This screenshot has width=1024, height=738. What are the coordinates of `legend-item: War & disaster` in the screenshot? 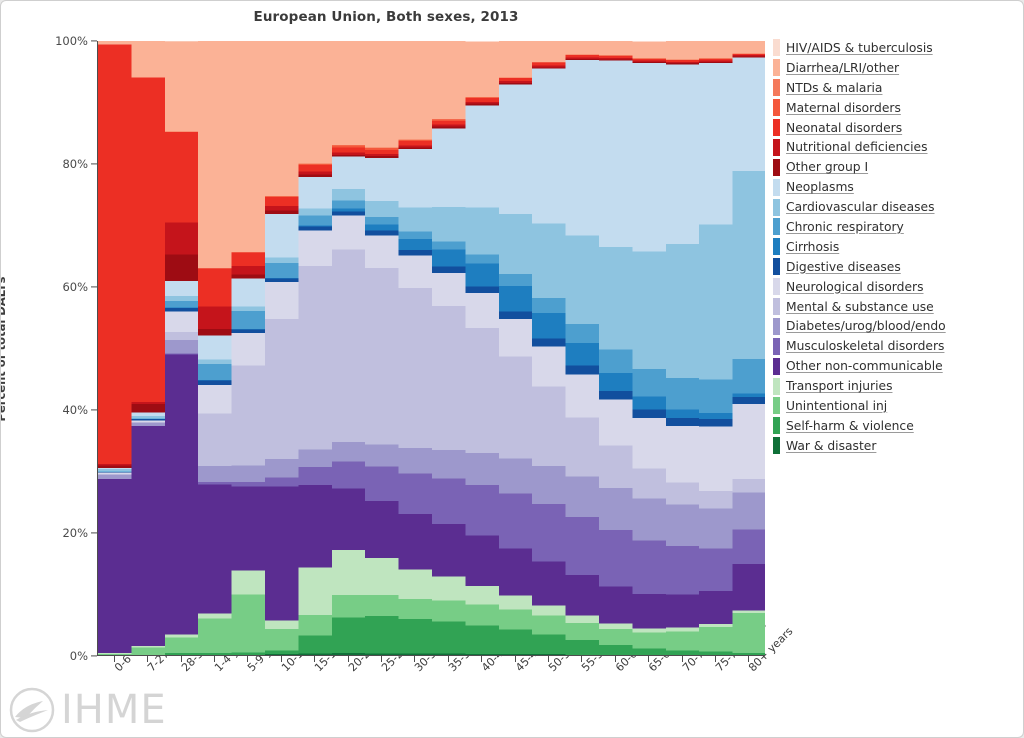 It's located at (898, 446).